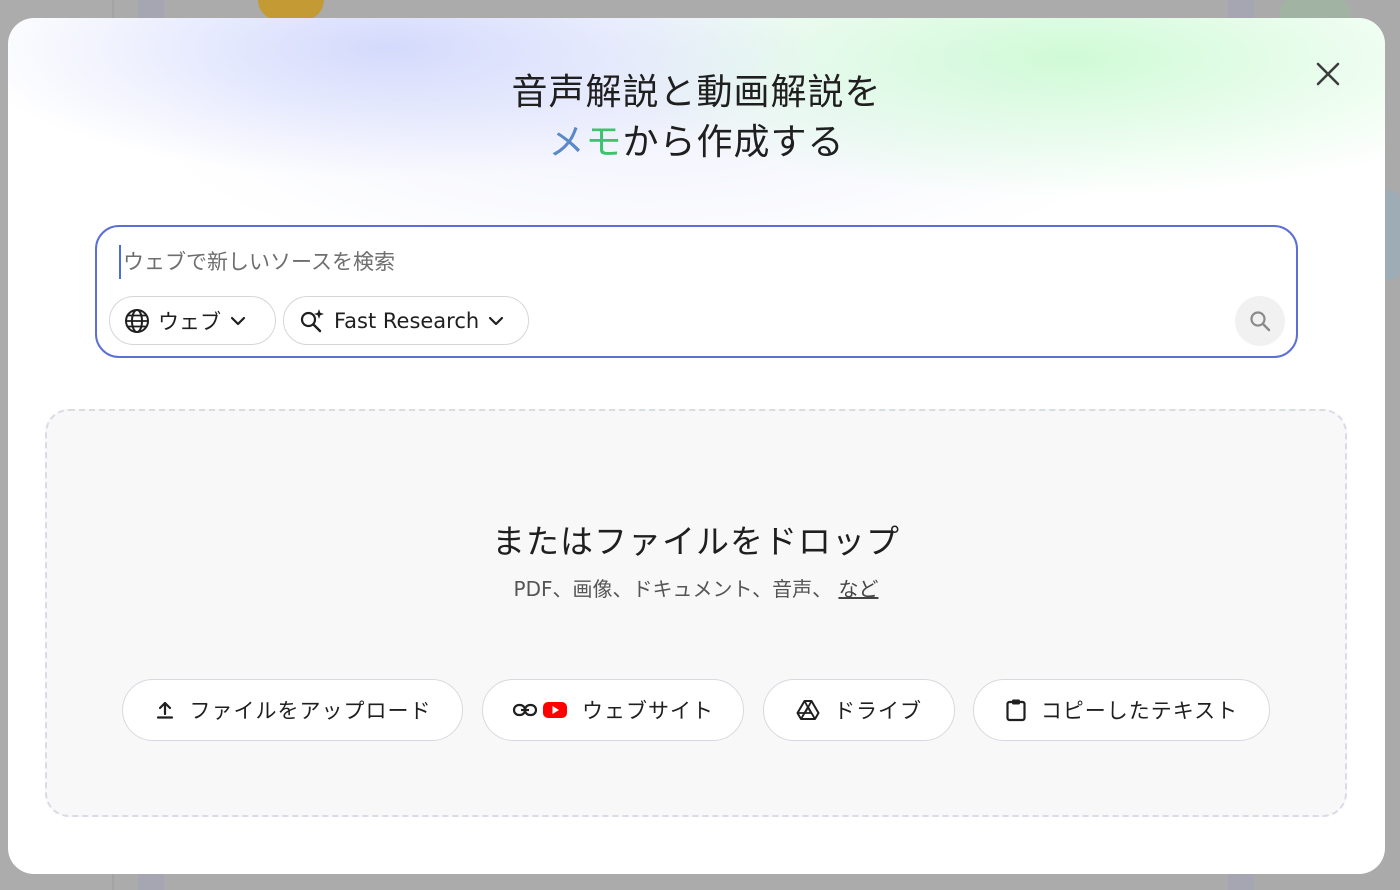 The height and width of the screenshot is (890, 1400). Describe the element at coordinates (310, 711) in the screenshot. I see `upload-file-label: ファイルをアップロード` at that location.